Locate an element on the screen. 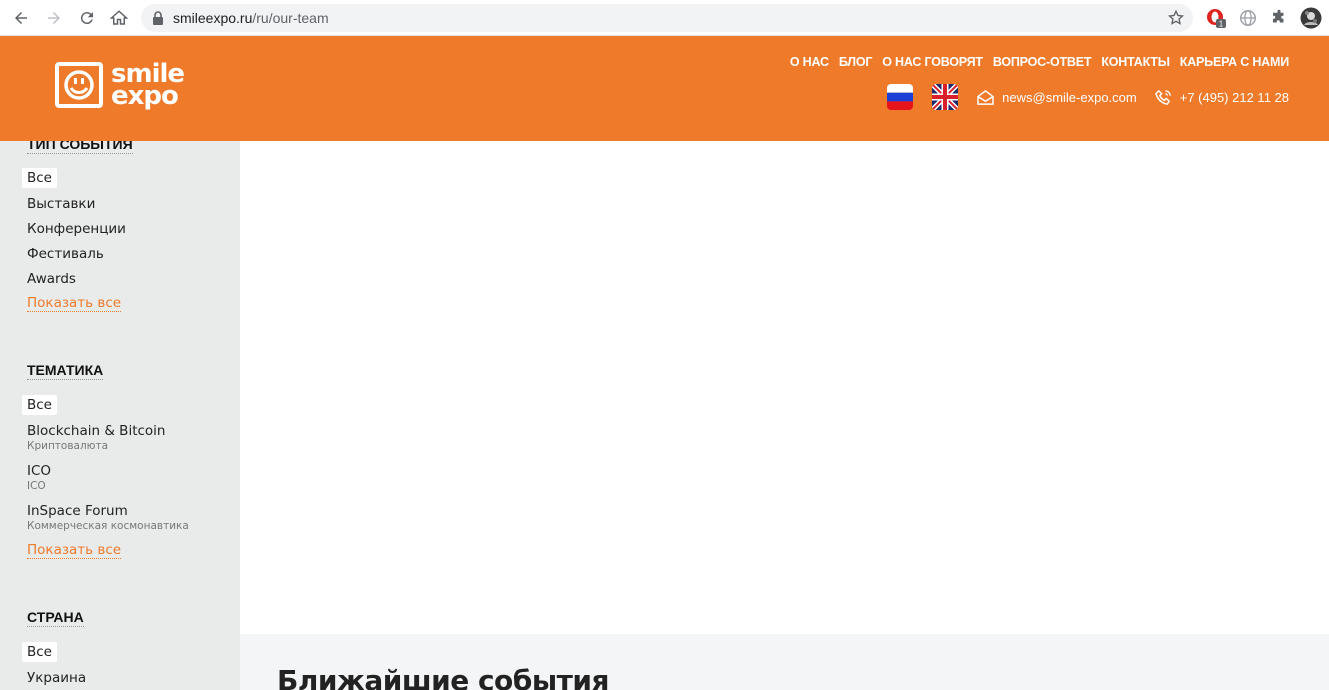 The image size is (1329, 690). filter-country-all: Все is located at coordinates (39, 652).